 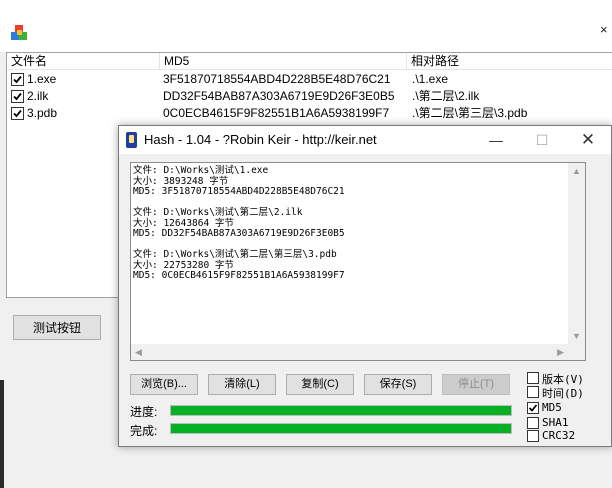 I want to click on file-name-cell: 3.pdb, so click(x=42, y=113).